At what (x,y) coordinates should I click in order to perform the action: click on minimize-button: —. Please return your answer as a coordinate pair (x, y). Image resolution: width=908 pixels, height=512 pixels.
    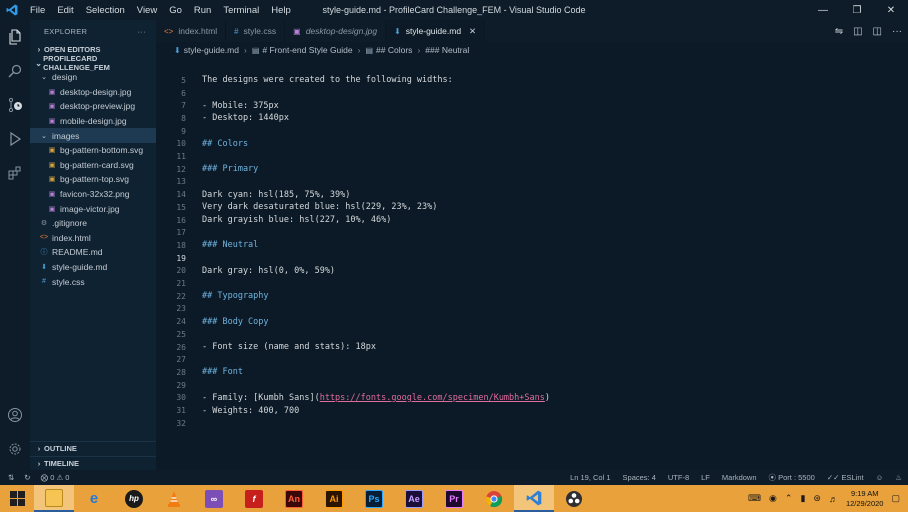
    Looking at the image, I should click on (823, 10).